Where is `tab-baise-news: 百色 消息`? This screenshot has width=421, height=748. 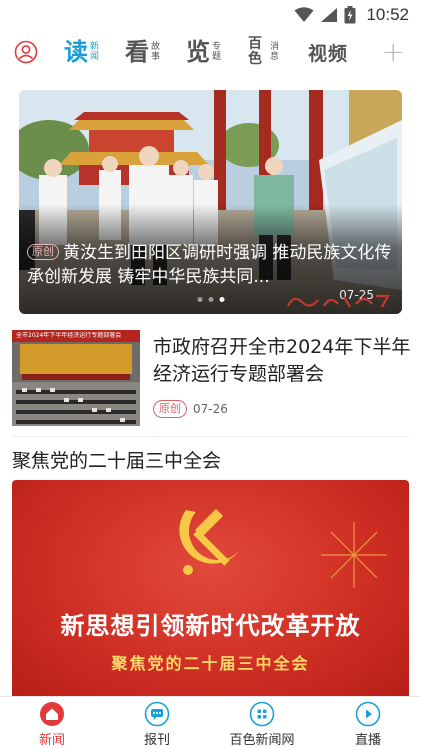
tab-baise-news: 百色 消息 is located at coordinates (263, 52).